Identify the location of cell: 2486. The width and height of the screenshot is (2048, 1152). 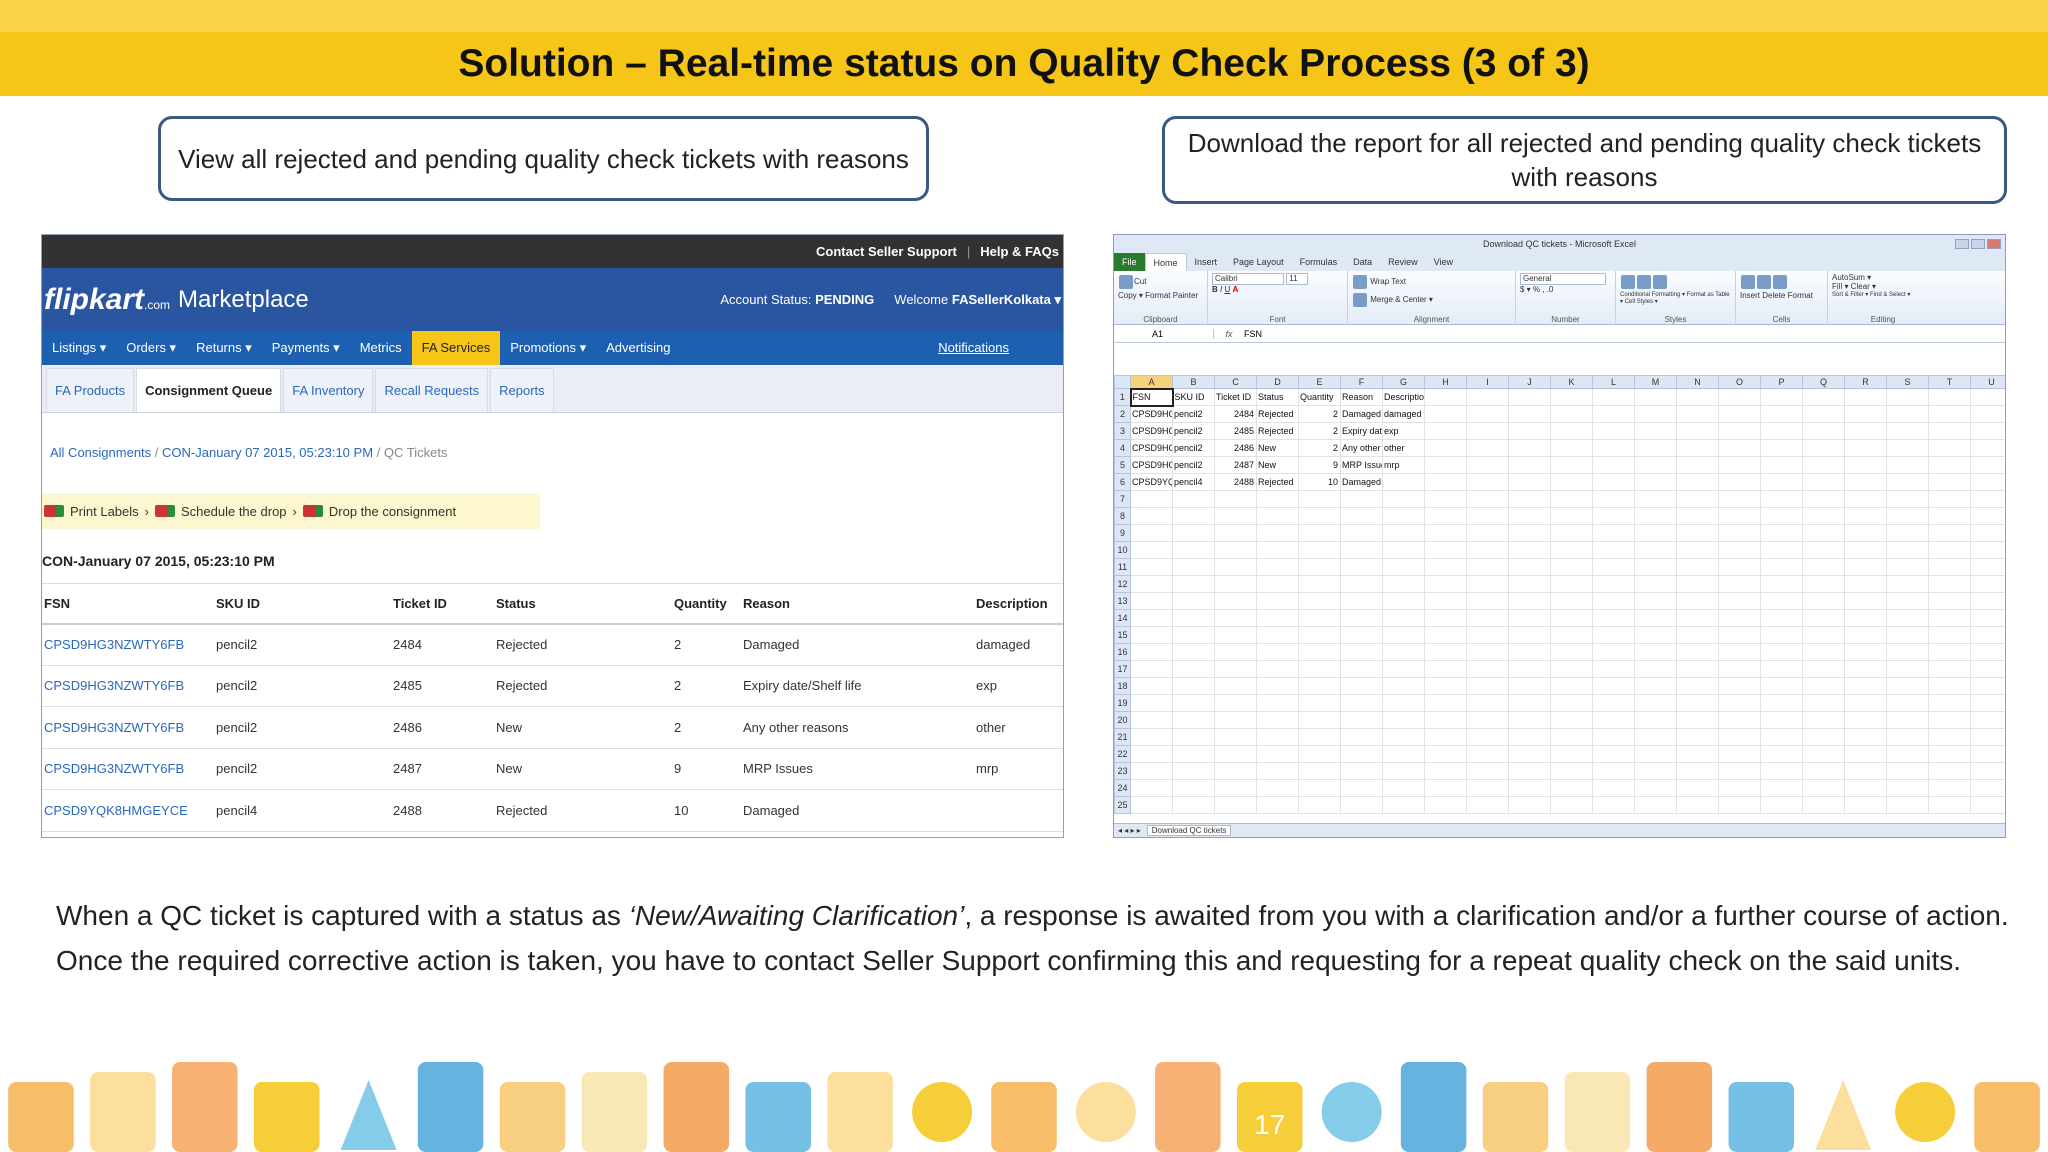
(1235, 448).